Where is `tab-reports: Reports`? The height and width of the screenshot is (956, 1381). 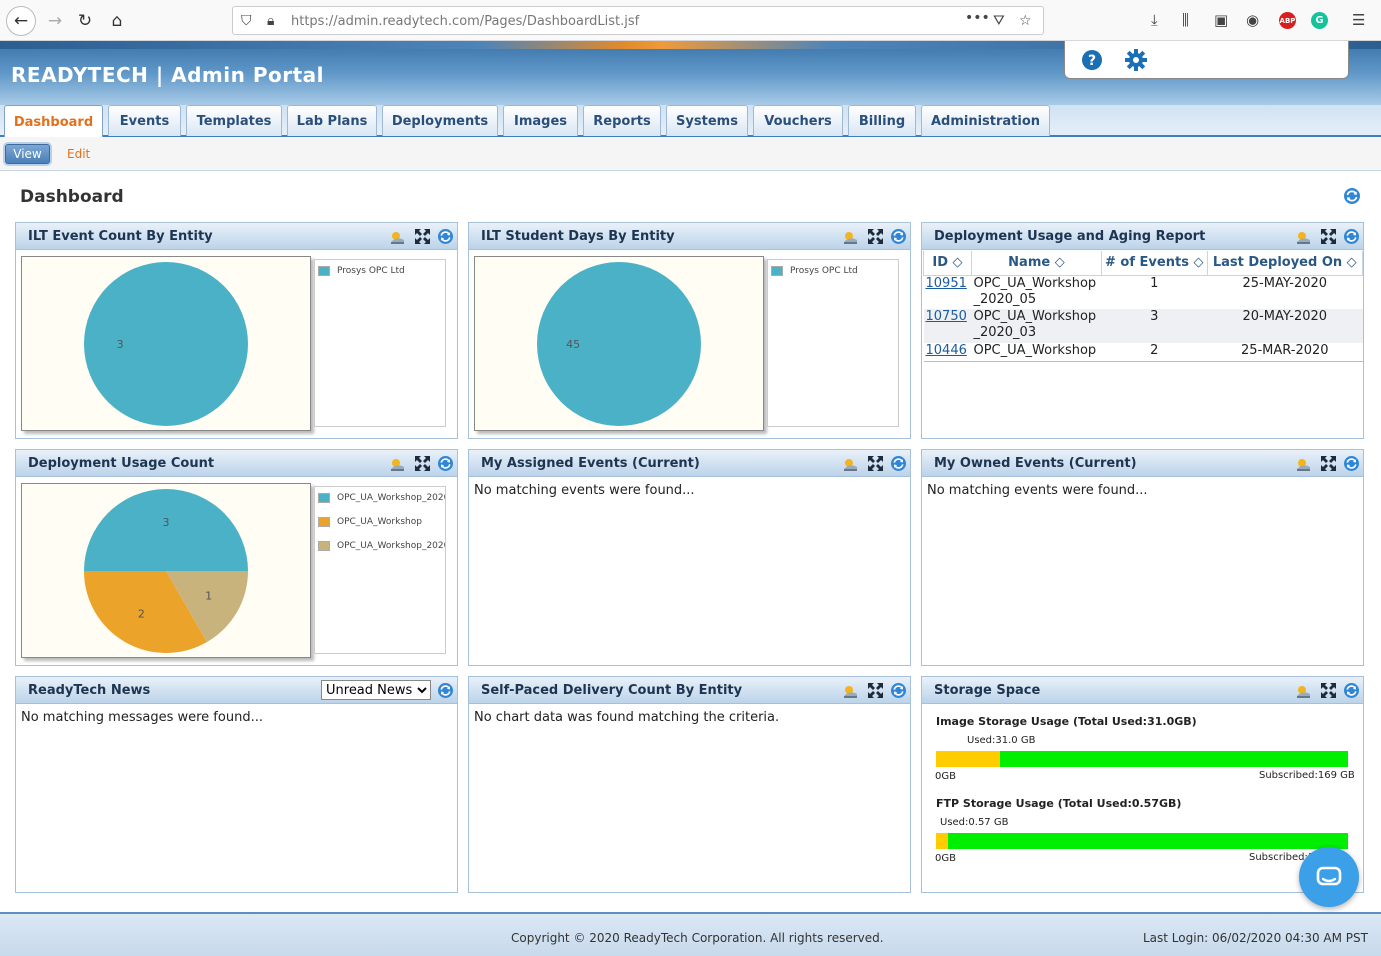 tab-reports: Reports is located at coordinates (622, 120).